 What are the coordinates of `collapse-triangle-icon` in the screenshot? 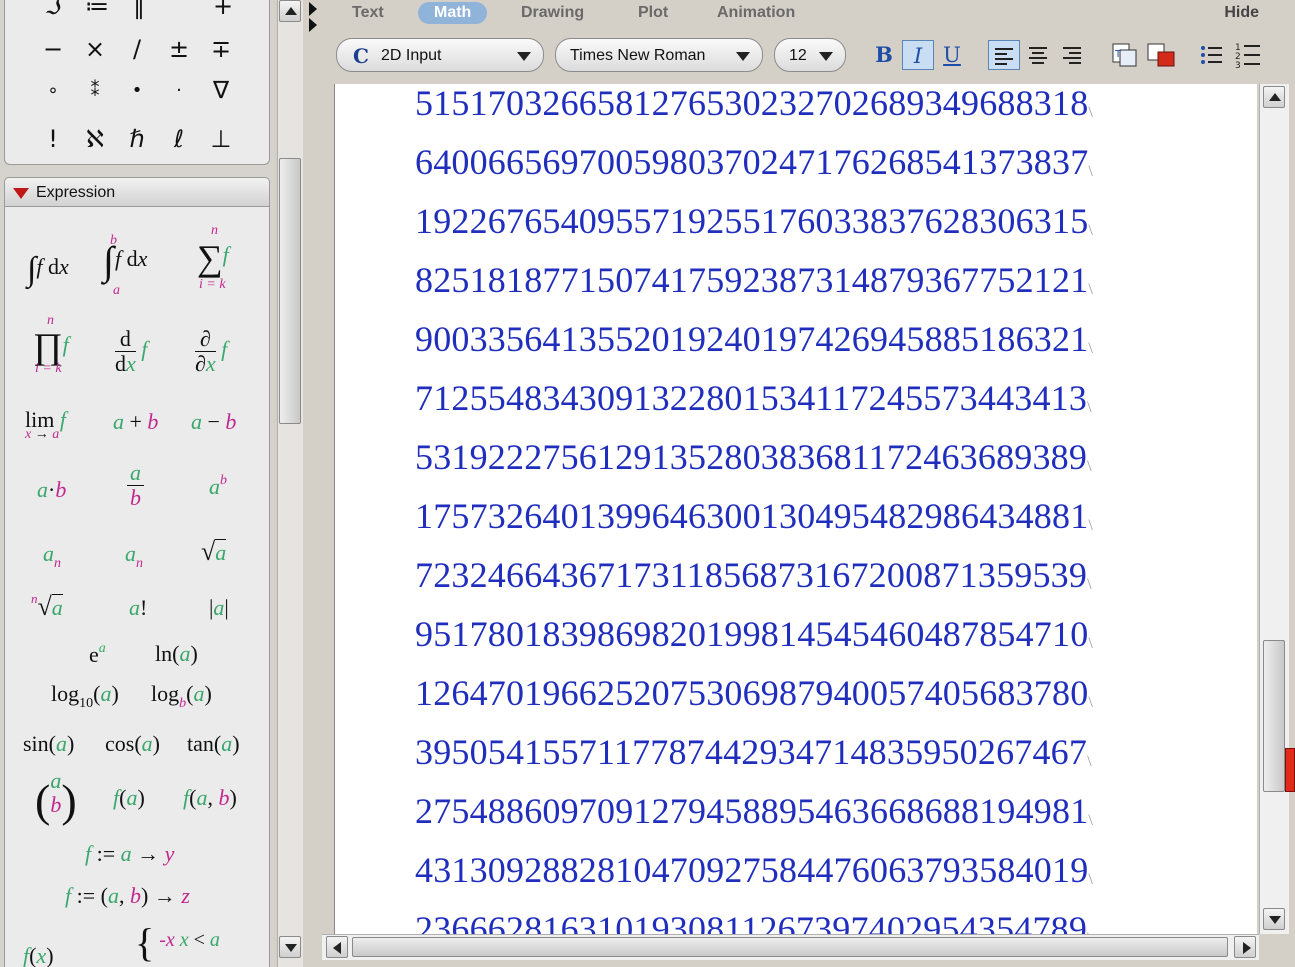 It's located at (21, 193).